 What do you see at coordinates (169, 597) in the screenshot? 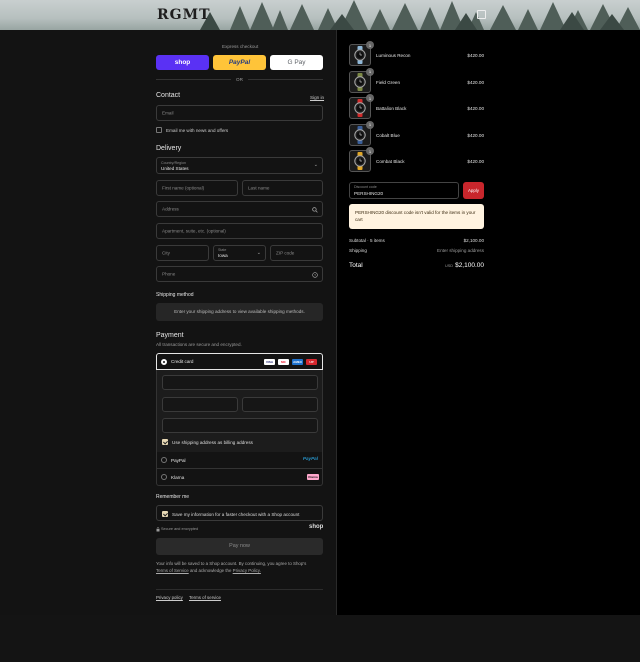
I see `footer-privacy-link: Privacy policy` at bounding box center [169, 597].